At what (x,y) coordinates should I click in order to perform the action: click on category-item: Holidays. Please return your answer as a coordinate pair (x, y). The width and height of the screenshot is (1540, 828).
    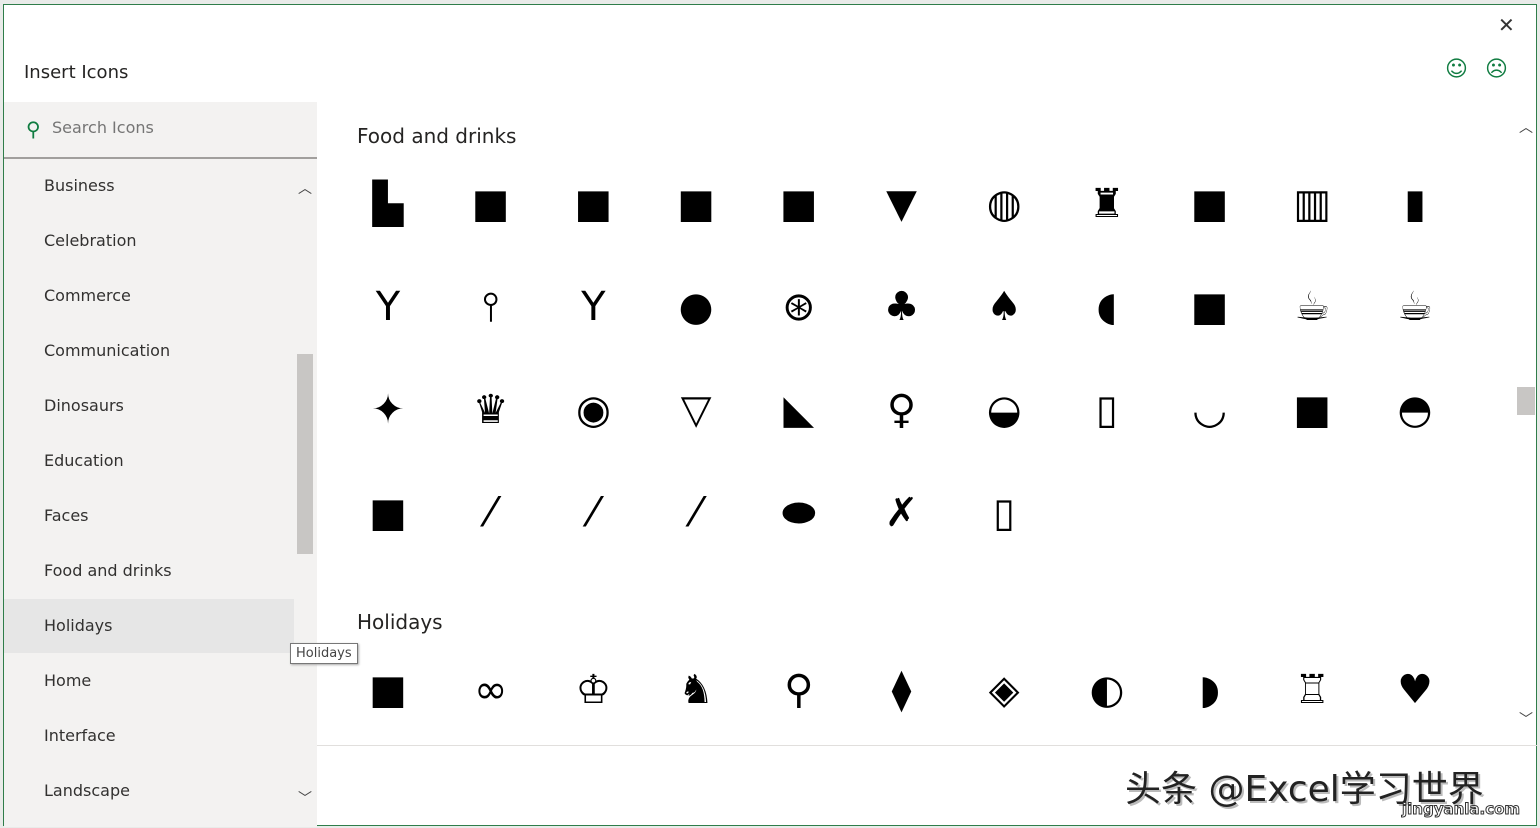
    Looking at the image, I should click on (149, 626).